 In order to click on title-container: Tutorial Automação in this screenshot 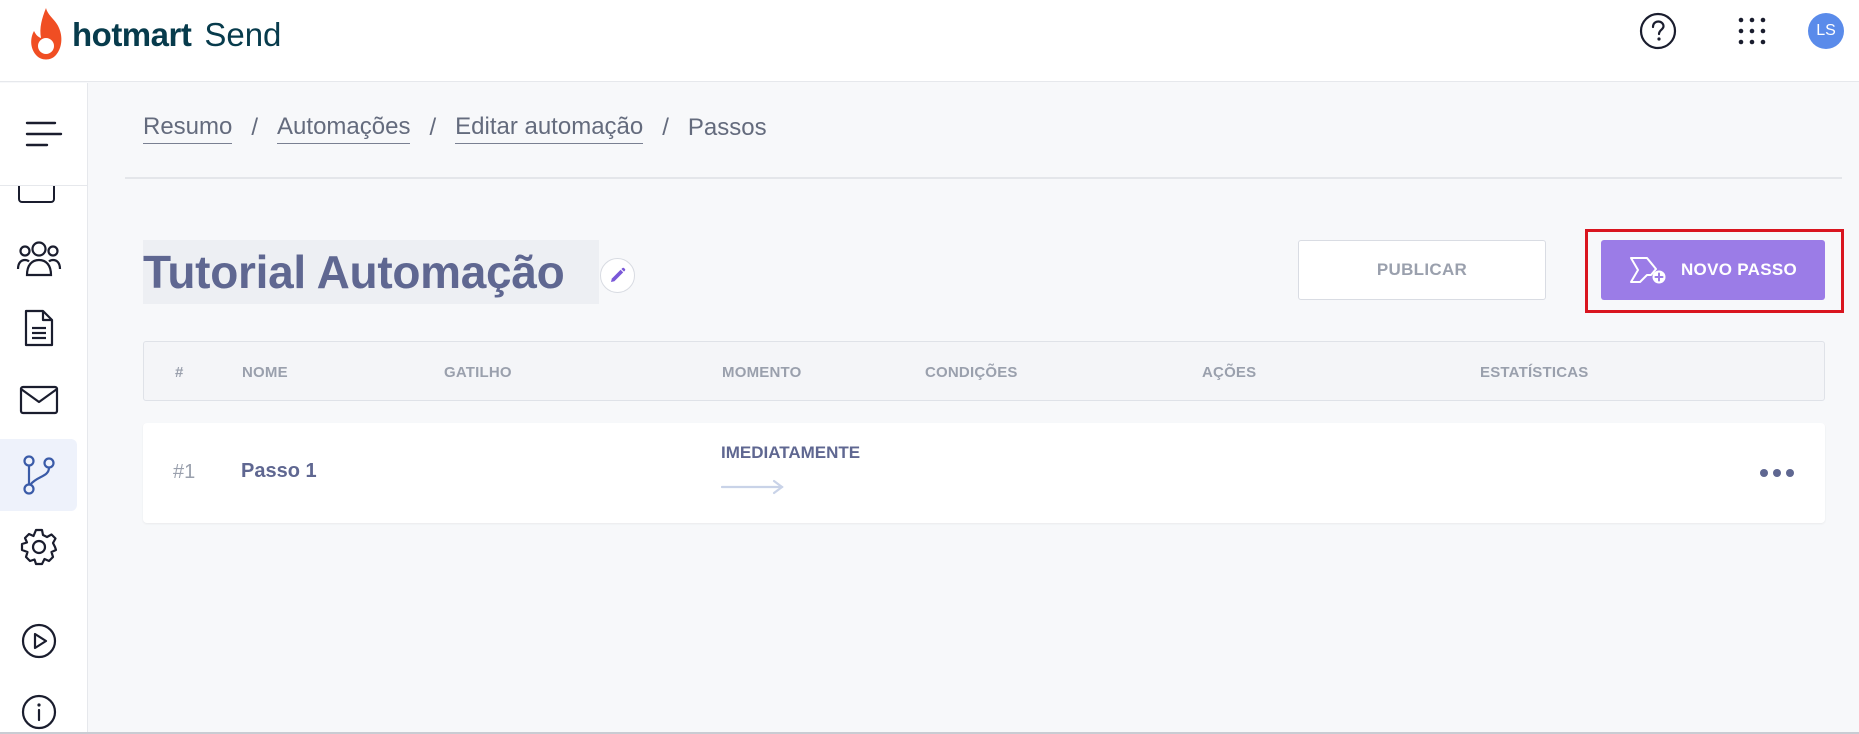, I will do `click(371, 272)`.